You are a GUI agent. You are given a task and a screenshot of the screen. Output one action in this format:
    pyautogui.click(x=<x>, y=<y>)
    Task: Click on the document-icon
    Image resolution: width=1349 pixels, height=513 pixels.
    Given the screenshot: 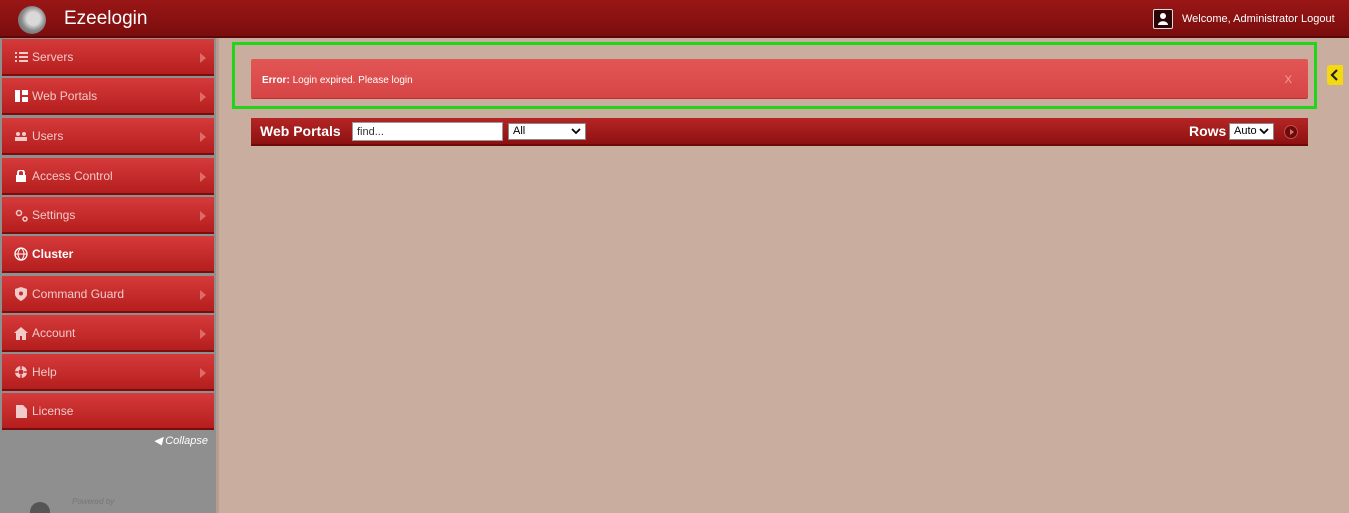 What is the action you would take?
    pyautogui.click(x=21, y=411)
    